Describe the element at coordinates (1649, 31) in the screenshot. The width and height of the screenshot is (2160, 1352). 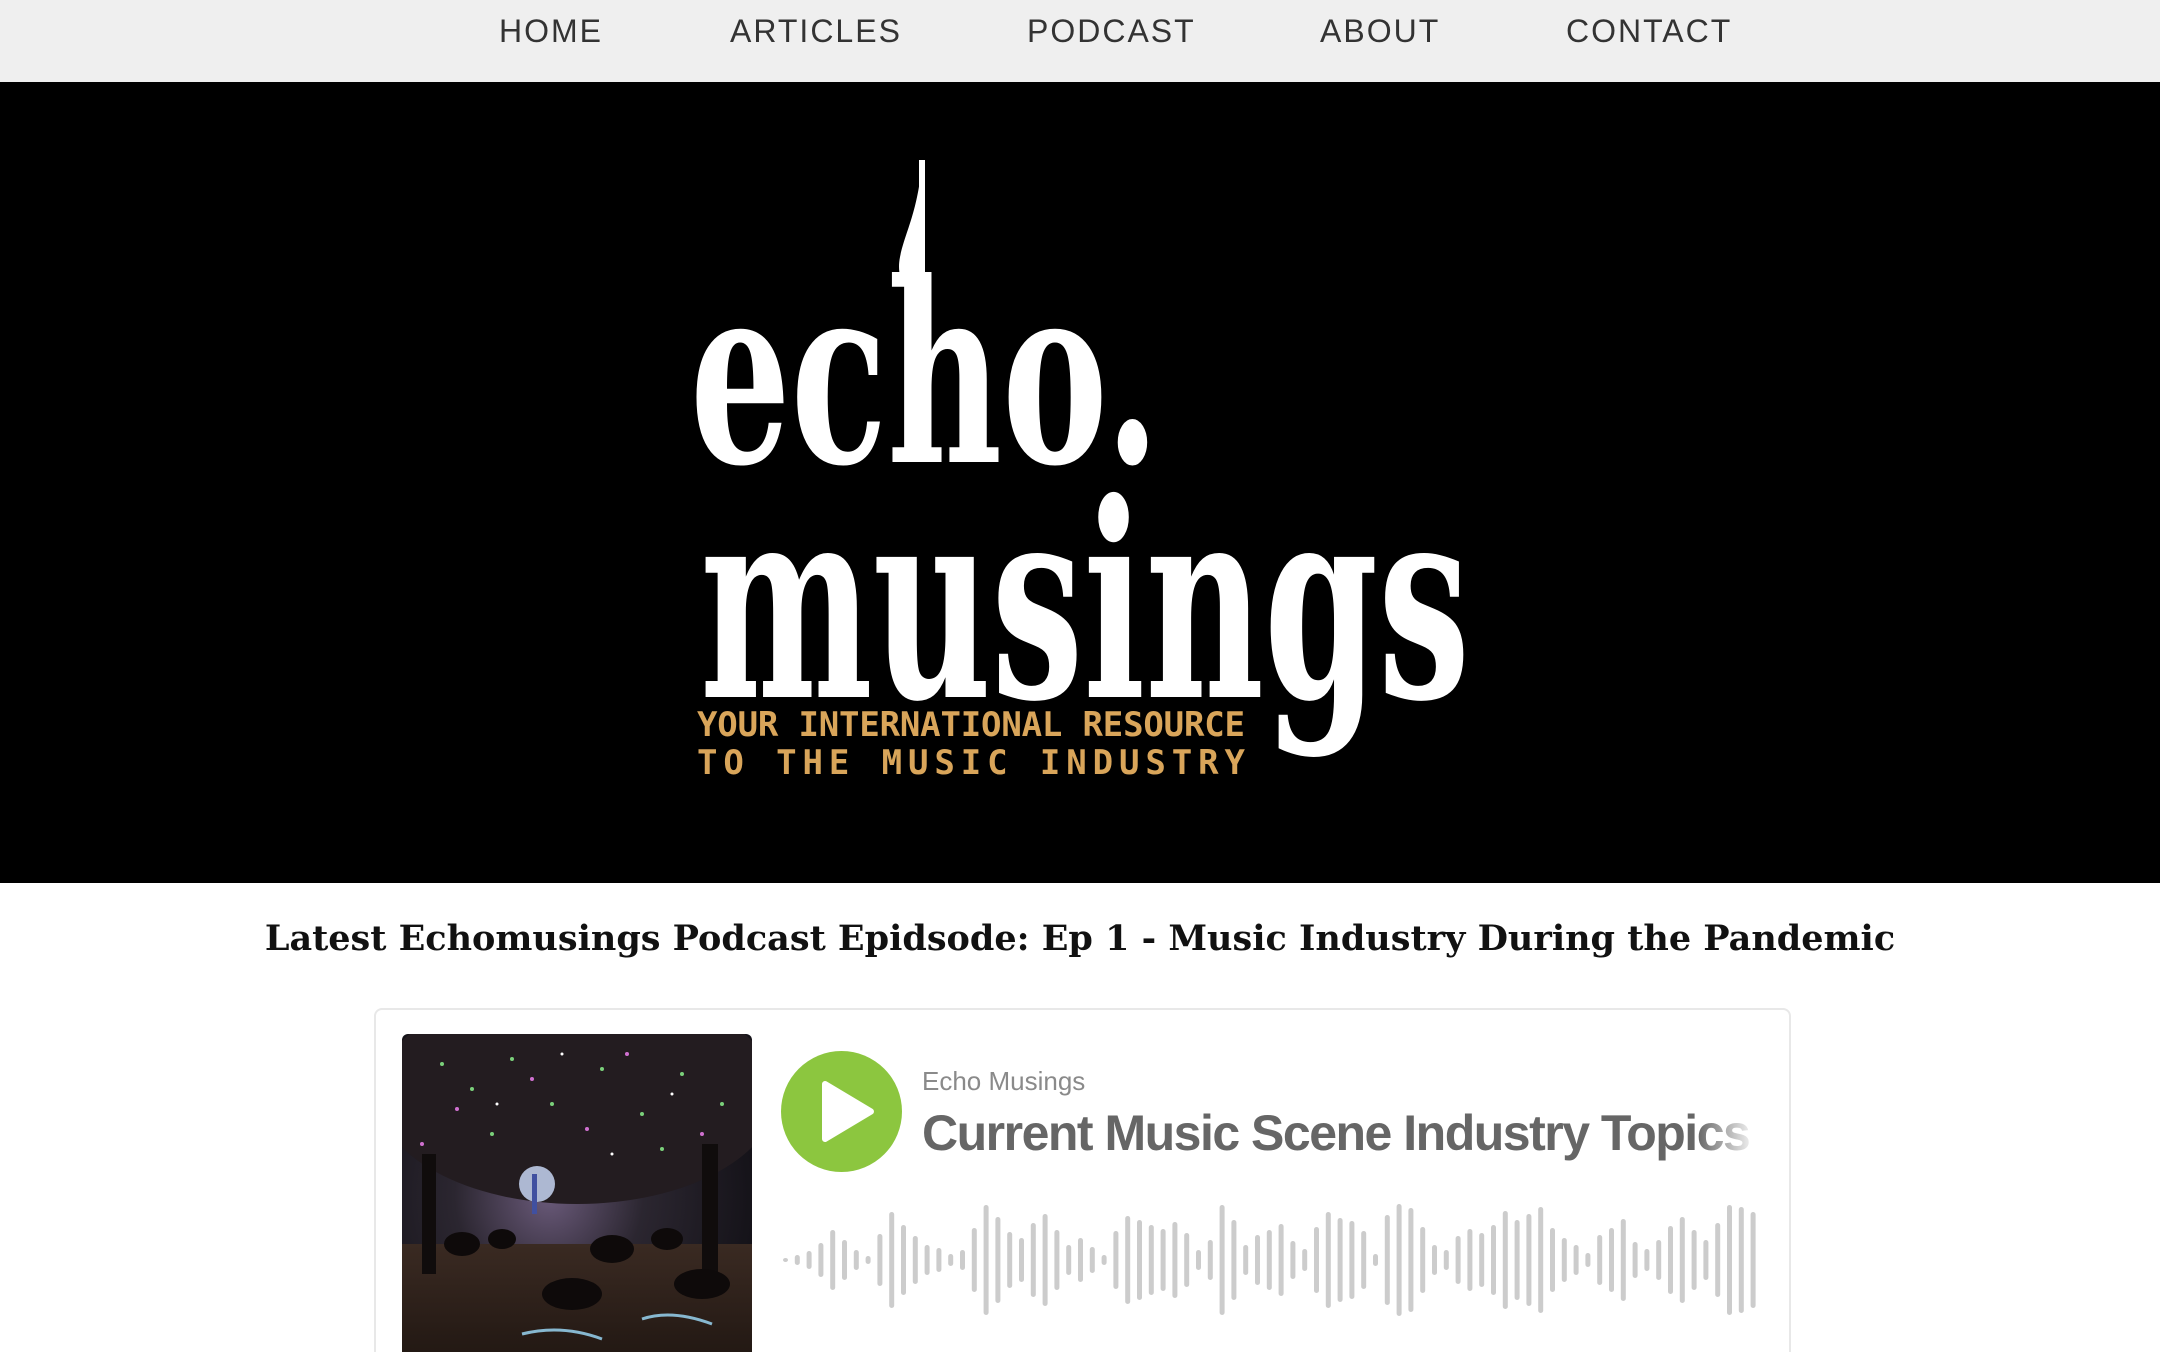
I see `nav-contact-link: CONTACT` at that location.